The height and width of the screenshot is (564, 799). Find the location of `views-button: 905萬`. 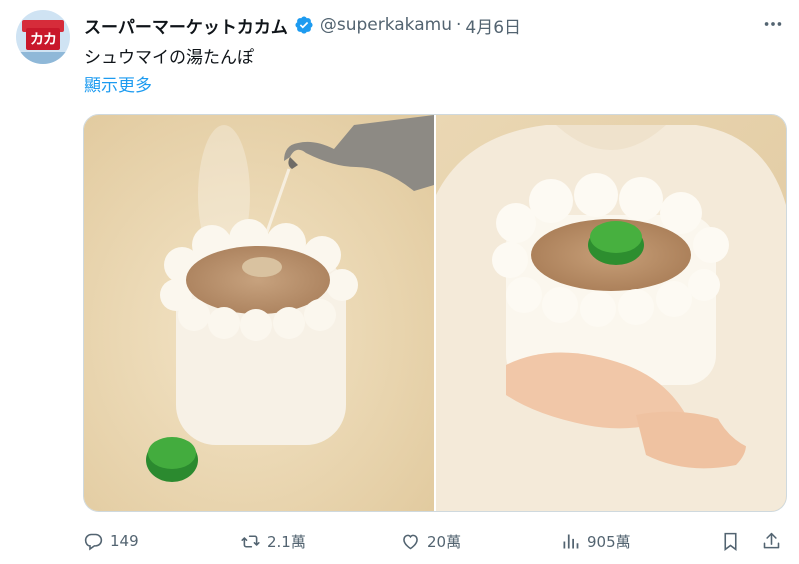

views-button: 905萬 is located at coordinates (595, 541).